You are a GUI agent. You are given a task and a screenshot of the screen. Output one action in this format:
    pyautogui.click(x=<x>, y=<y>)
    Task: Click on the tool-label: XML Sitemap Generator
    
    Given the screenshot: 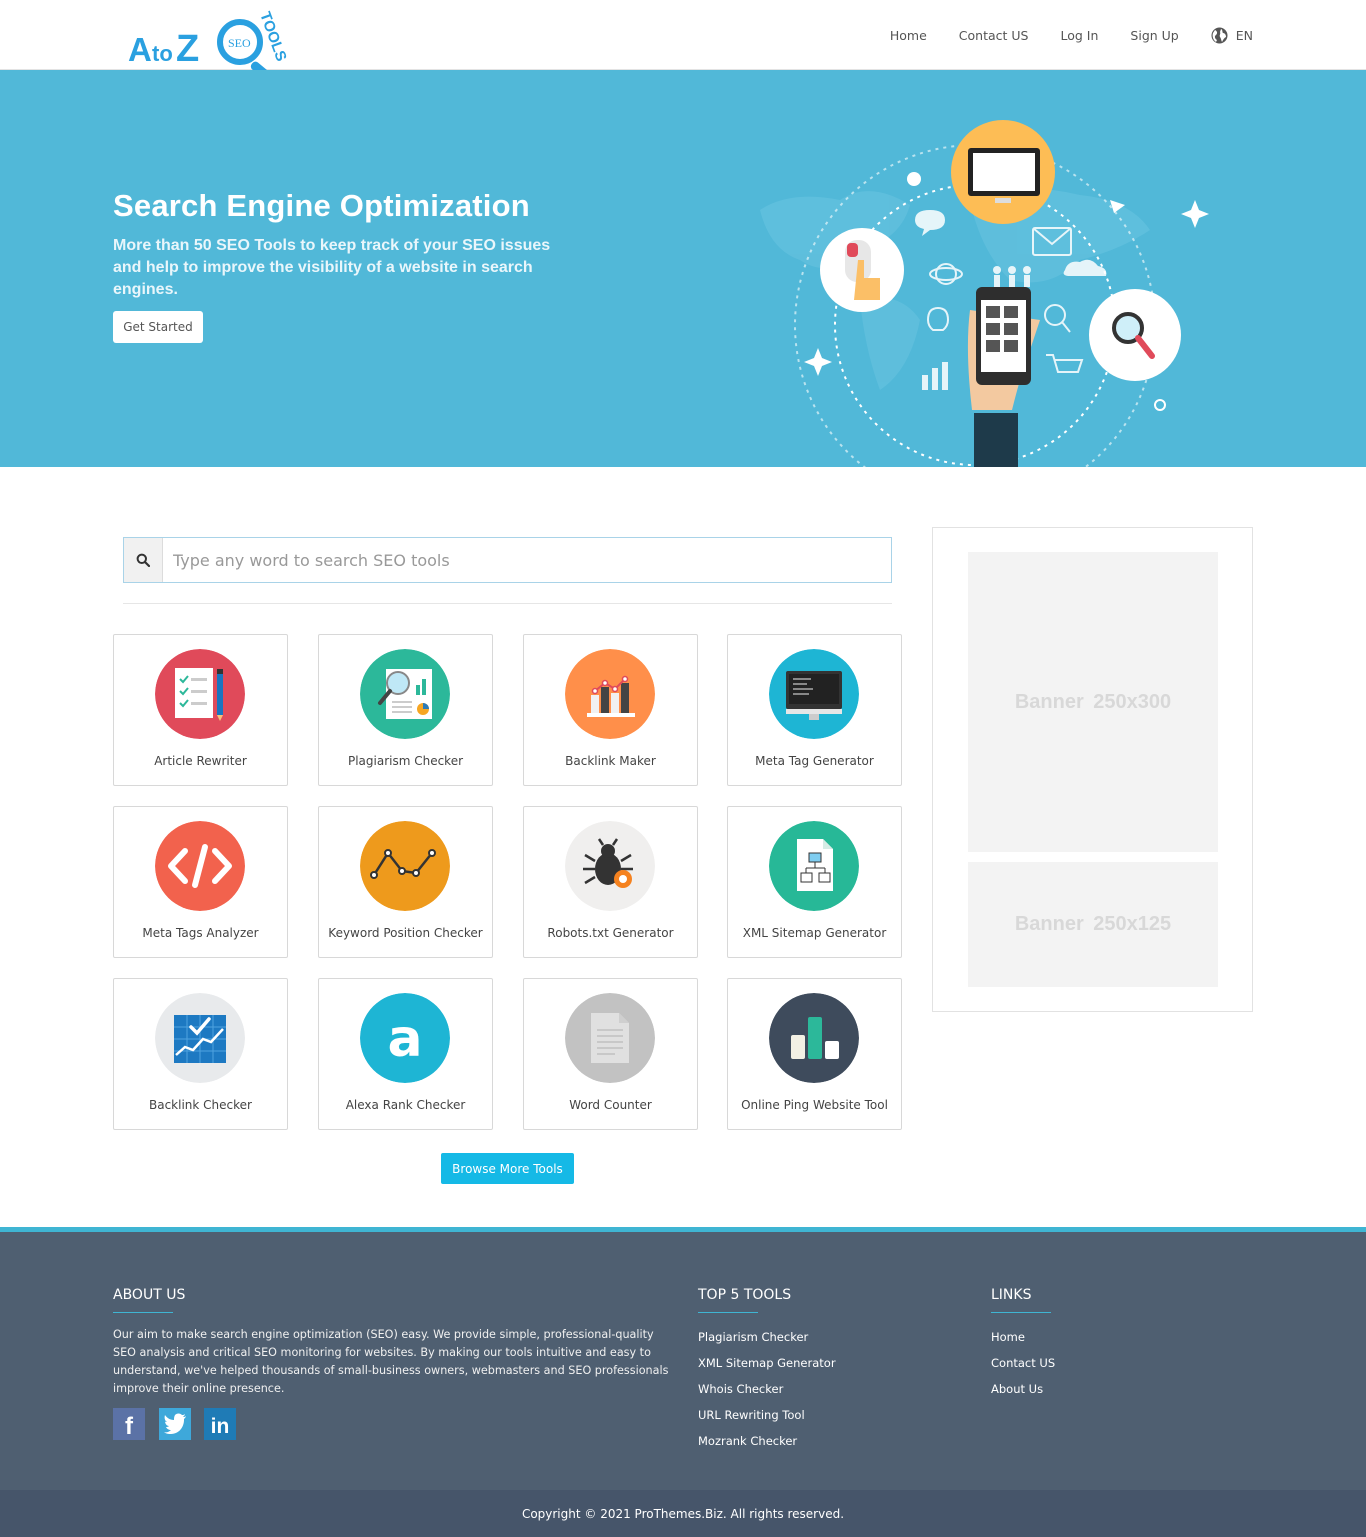 What is the action you would take?
    pyautogui.click(x=814, y=933)
    